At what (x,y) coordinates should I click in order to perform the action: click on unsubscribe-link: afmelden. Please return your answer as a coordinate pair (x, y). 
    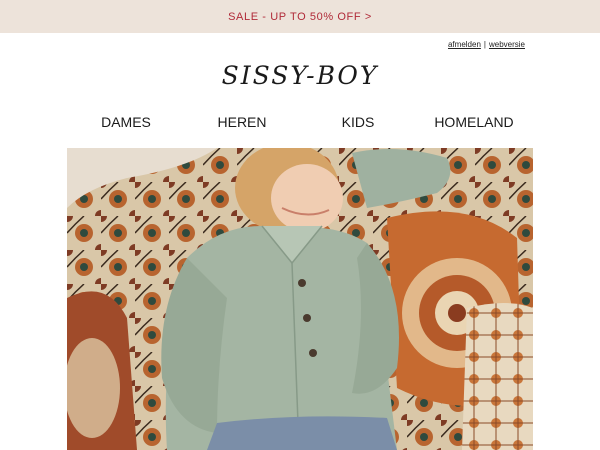
    Looking at the image, I should click on (464, 44).